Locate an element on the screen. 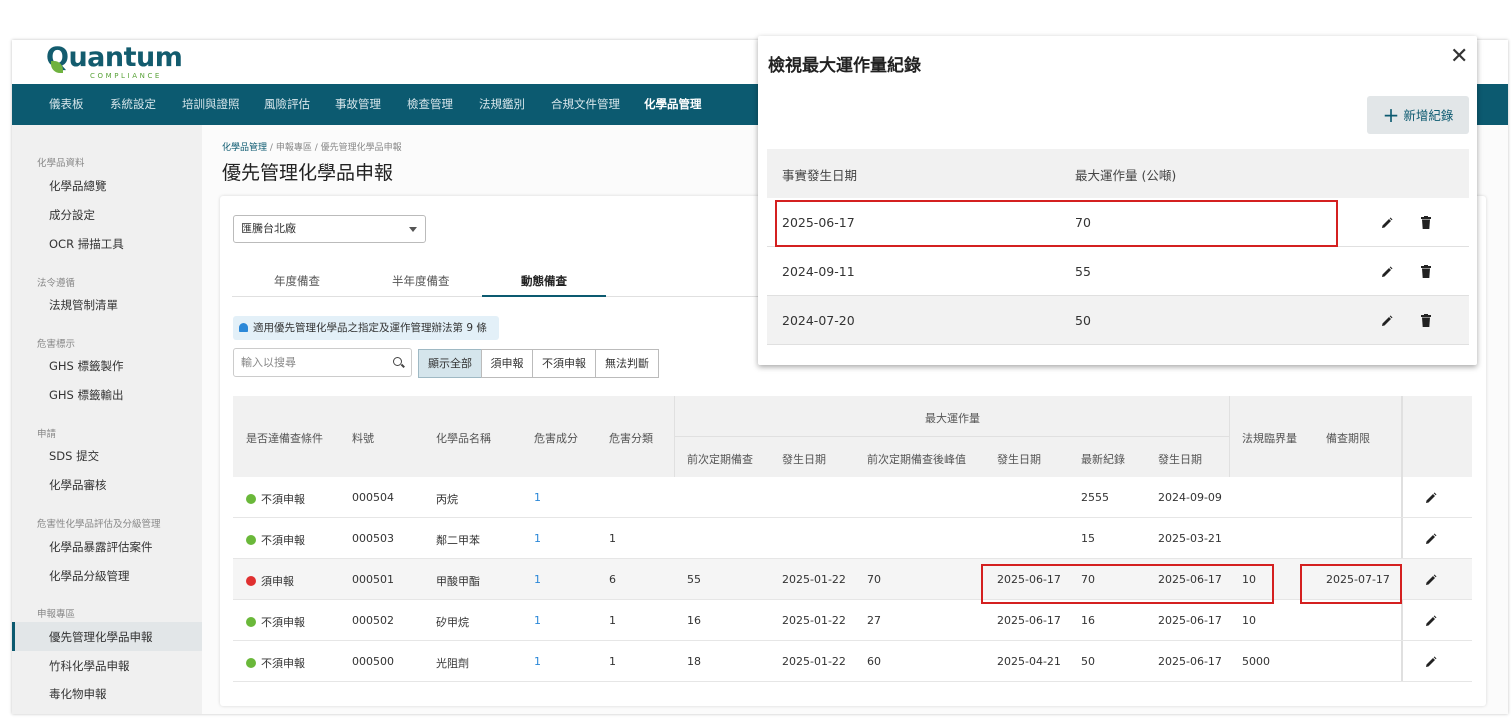 Image resolution: width=1511 pixels, height=722 pixels. threshold-cell: 5000 is located at coordinates (1256, 661).